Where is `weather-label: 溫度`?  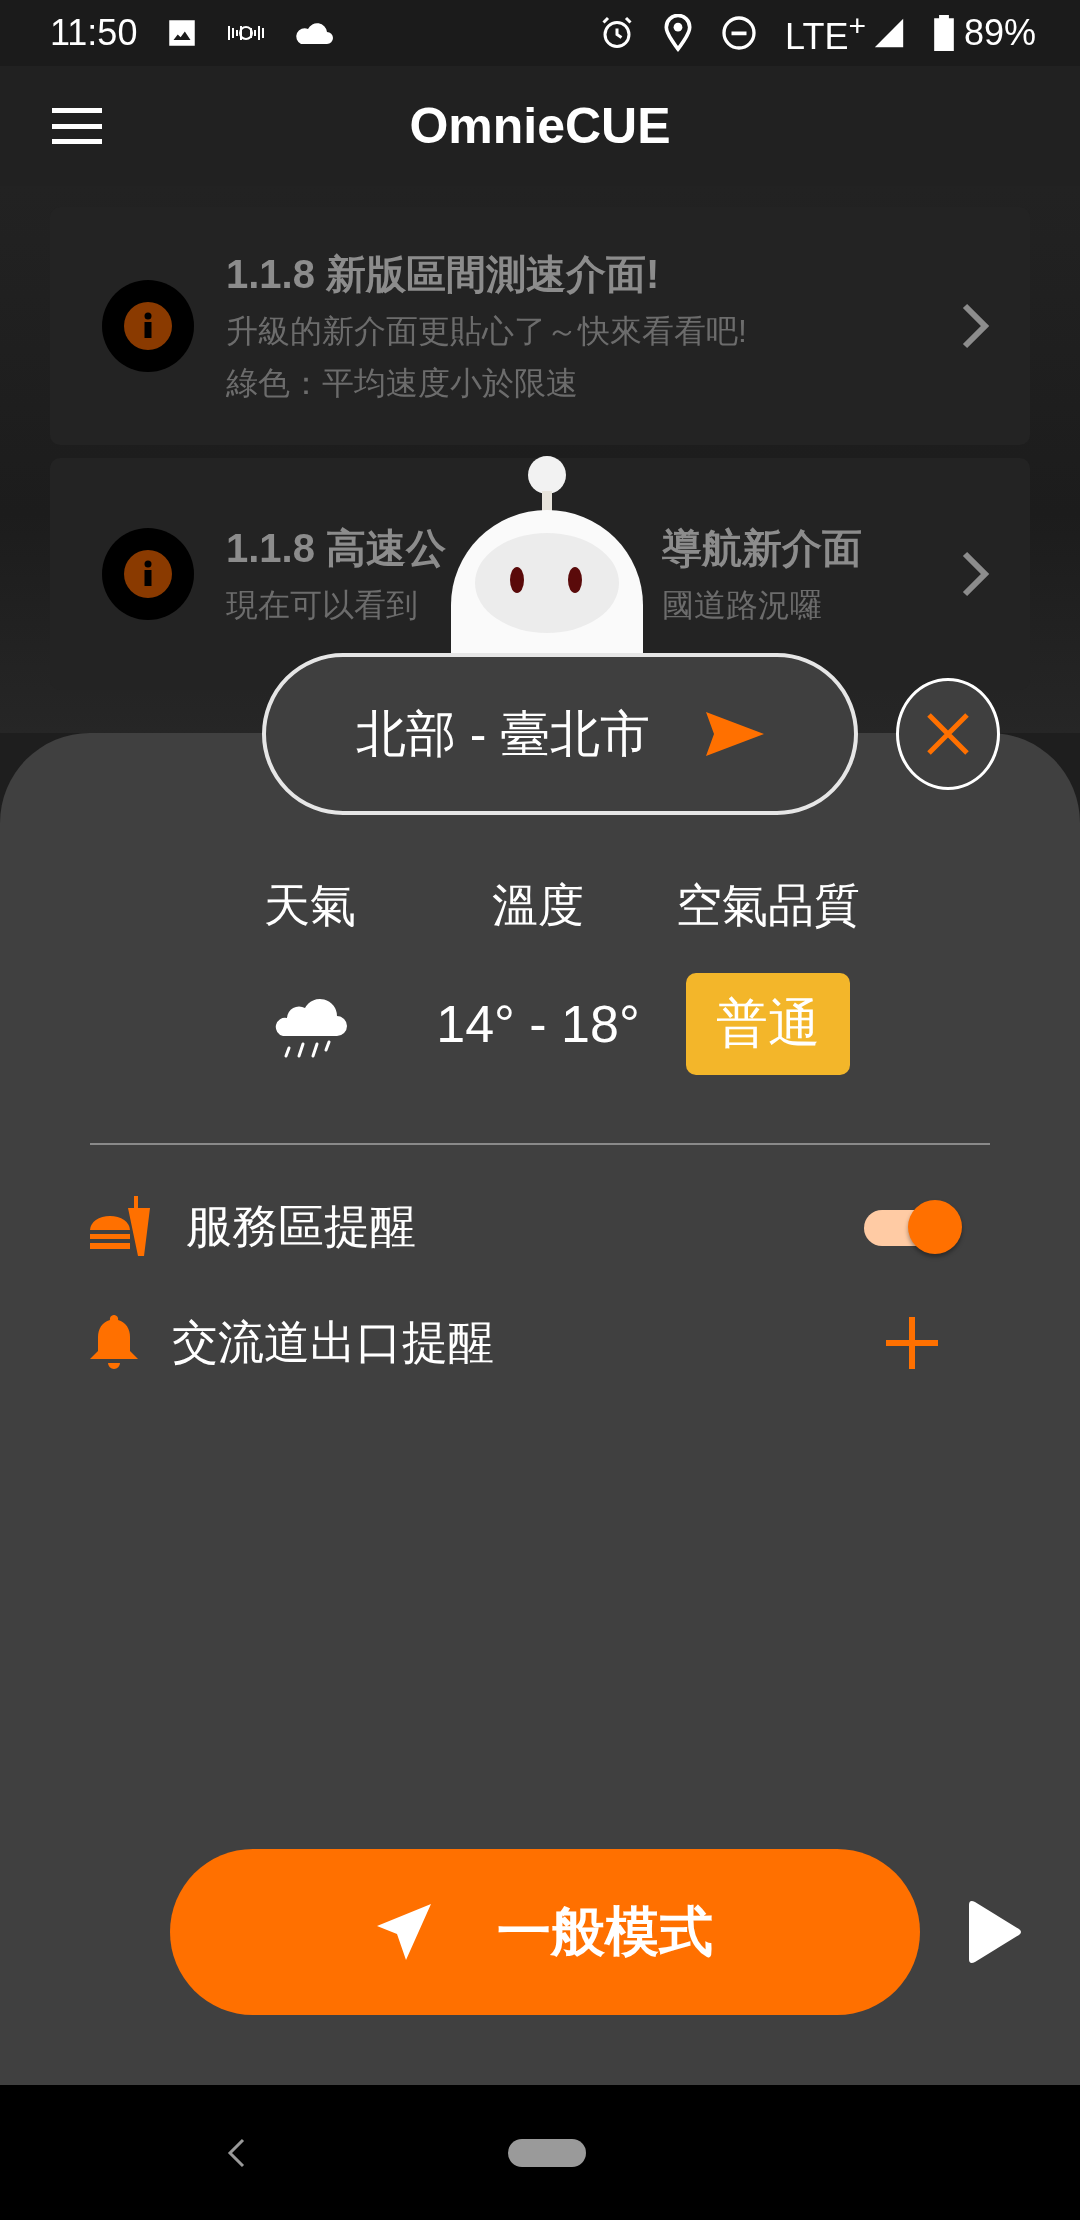
weather-label: 溫度 is located at coordinates (538, 905).